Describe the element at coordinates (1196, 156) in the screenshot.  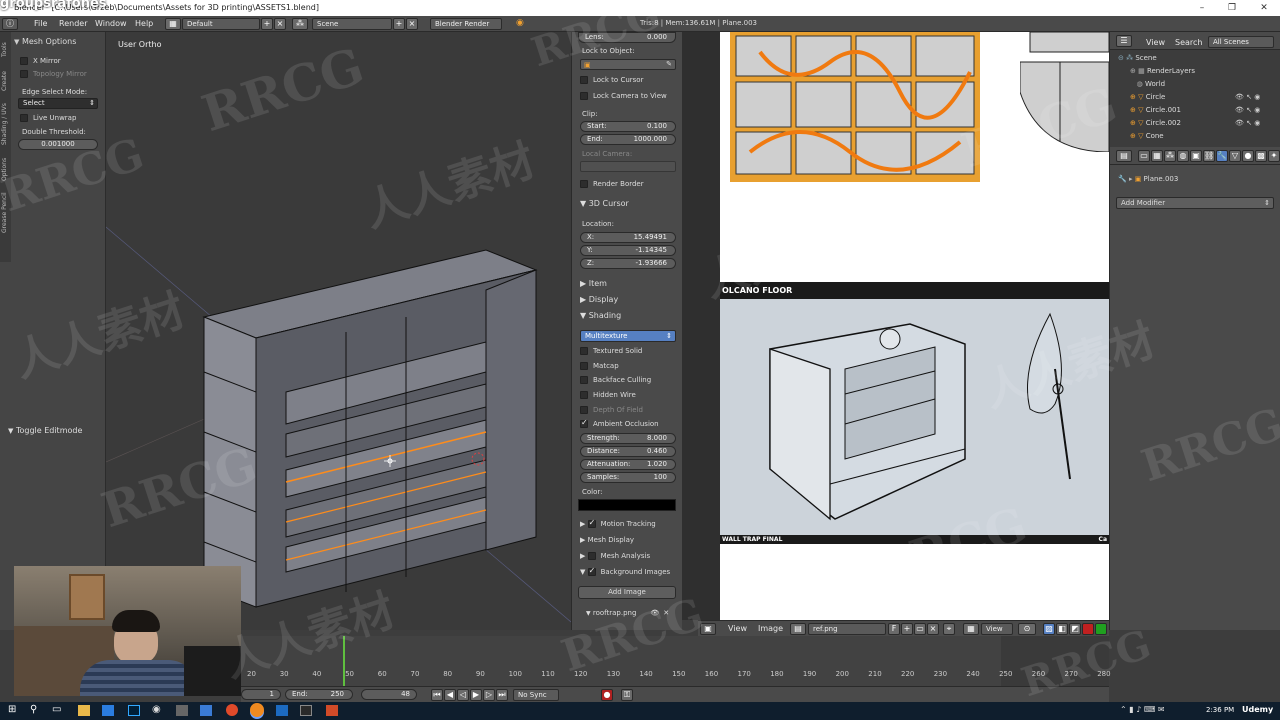
I see `object-tab-icon: ▣` at that location.